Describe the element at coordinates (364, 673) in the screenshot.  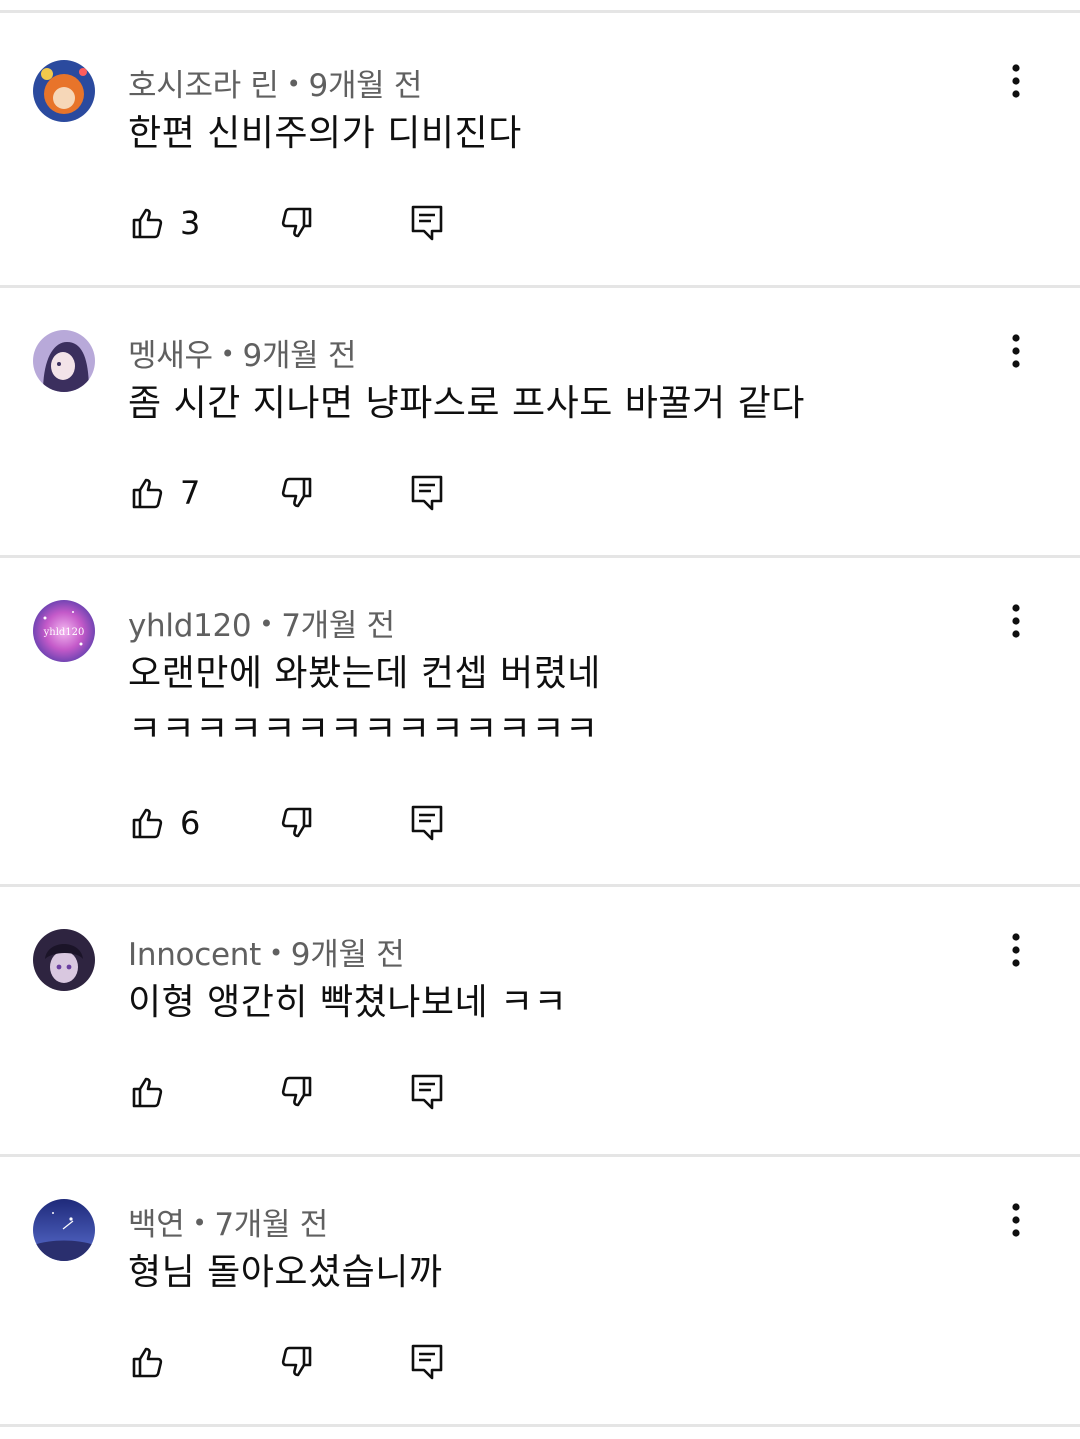
I see `comment-line: 오랜만에 와봤는데 컨셉 버렸네` at that location.